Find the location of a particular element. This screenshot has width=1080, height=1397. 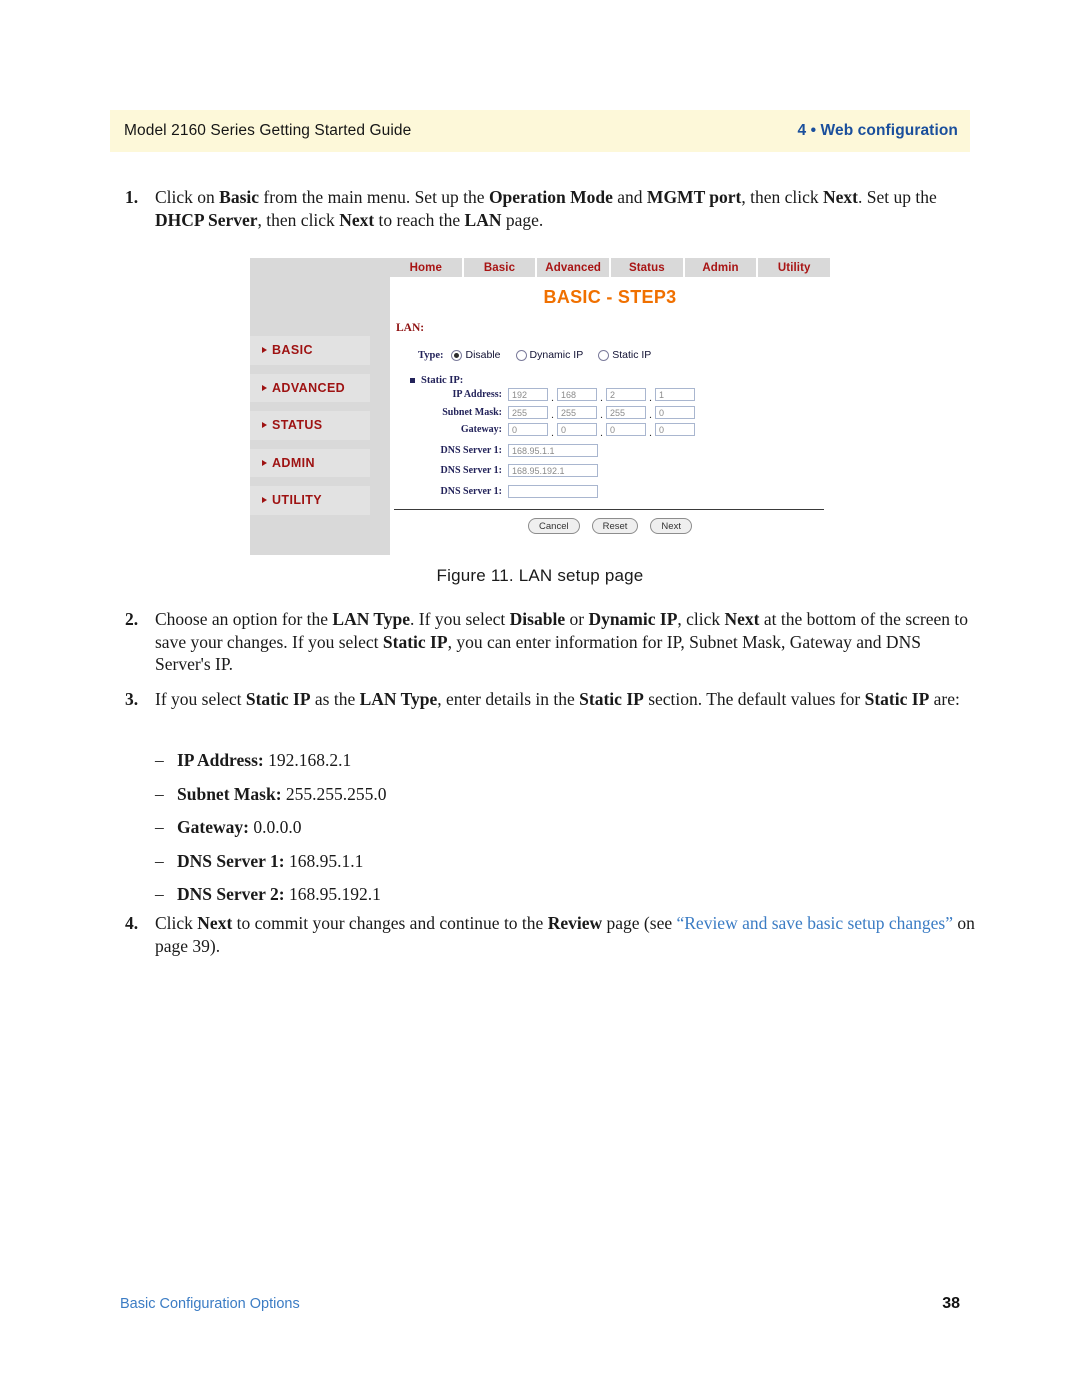

sidebar-item-advanced: ADVANCED is located at coordinates (310, 387).